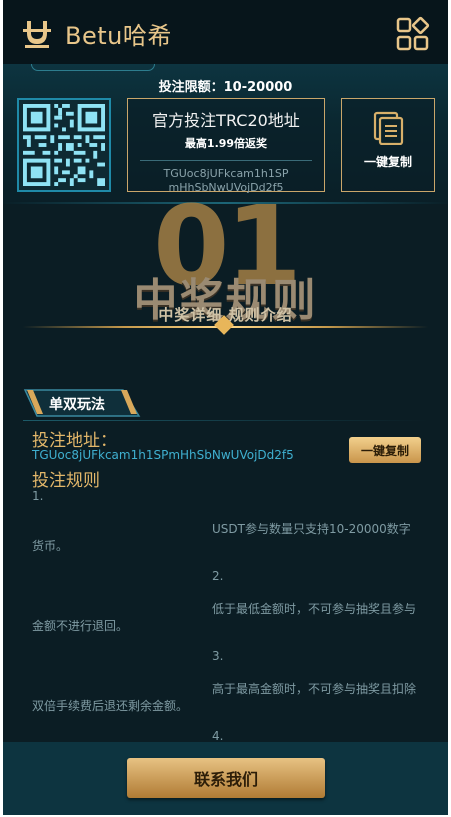 The width and height of the screenshot is (451, 817). Describe the element at coordinates (388, 128) in the screenshot. I see `copy-icon` at that location.